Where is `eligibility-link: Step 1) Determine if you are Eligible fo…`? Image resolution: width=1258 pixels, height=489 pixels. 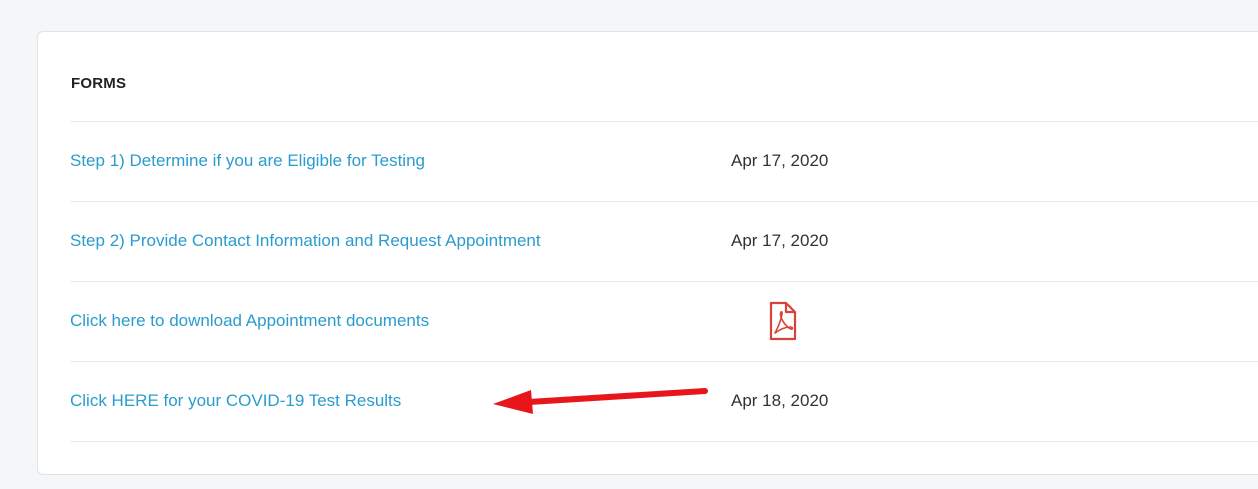 eligibility-link: Step 1) Determine if you are Eligible fo… is located at coordinates (247, 161).